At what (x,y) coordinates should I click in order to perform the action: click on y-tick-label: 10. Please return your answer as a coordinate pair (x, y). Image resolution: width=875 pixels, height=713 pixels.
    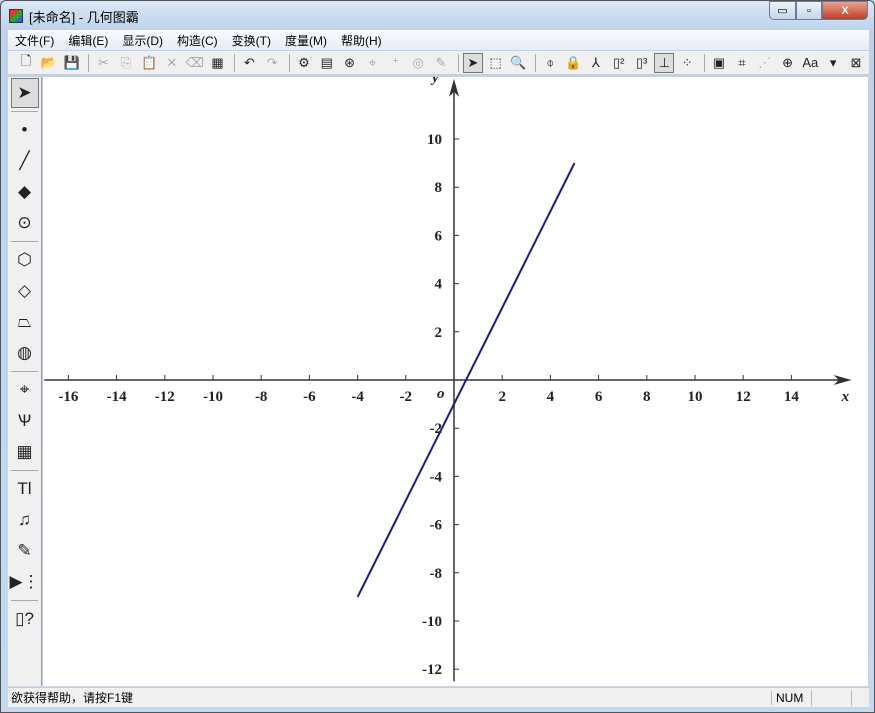
    Looking at the image, I should click on (434, 140).